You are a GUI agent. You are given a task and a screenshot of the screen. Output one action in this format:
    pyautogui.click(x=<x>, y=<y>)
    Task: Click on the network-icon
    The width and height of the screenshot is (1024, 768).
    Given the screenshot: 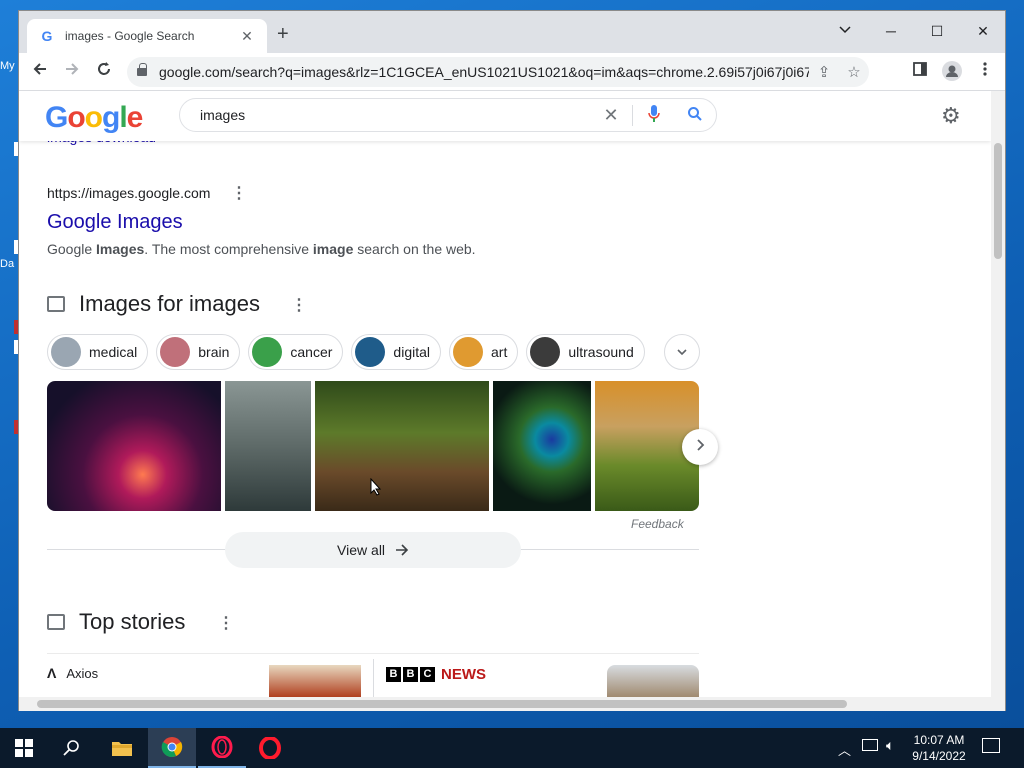 What is the action you would take?
    pyautogui.click(x=870, y=745)
    